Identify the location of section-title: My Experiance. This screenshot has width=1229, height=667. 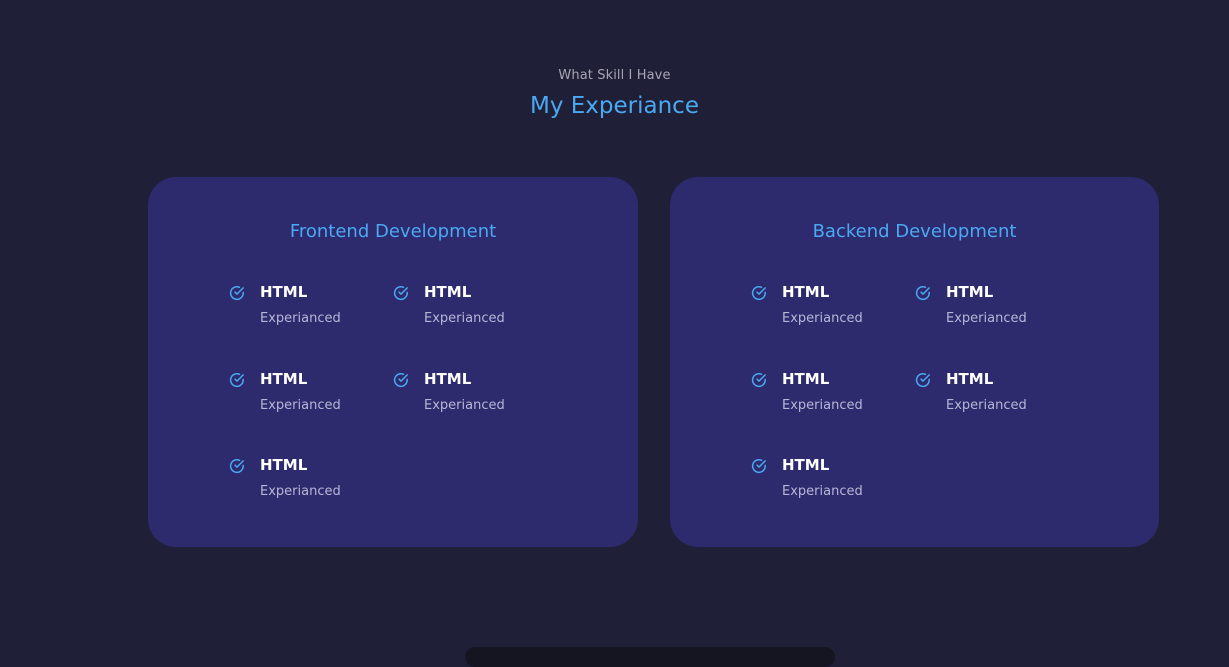
(614, 106).